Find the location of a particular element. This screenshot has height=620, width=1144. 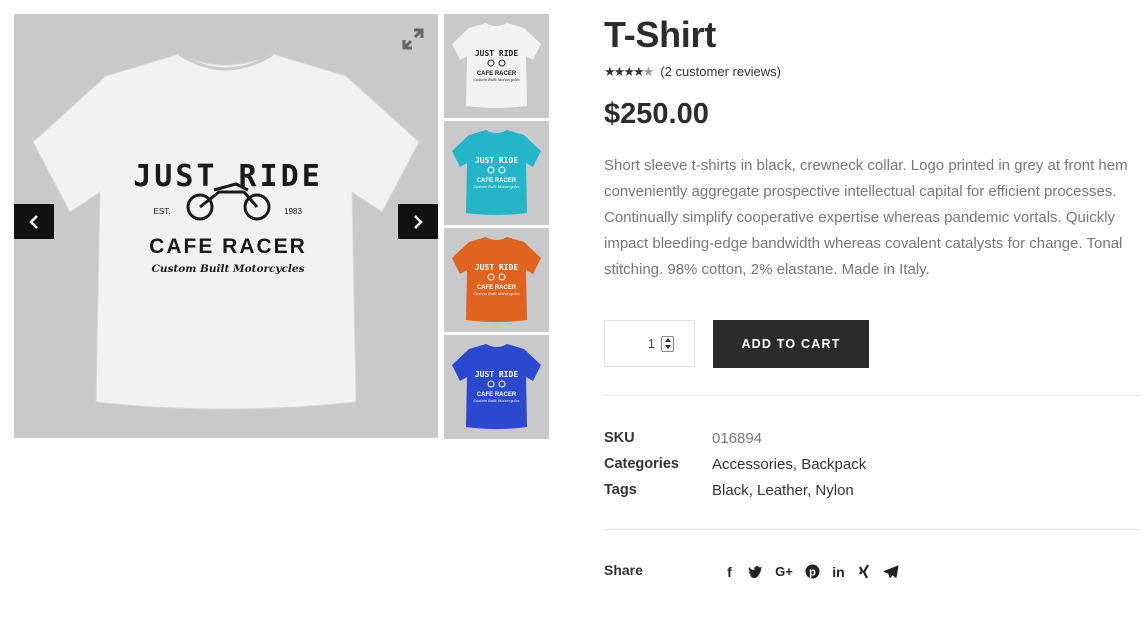

share-label: Share is located at coordinates (623, 570).